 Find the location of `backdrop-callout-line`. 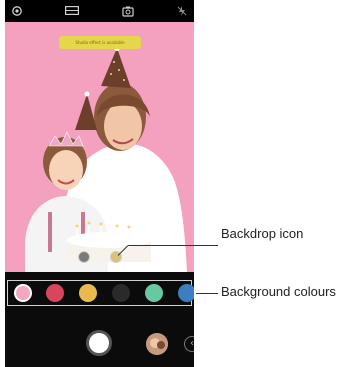

backdrop-callout-line is located at coordinates (173, 245).